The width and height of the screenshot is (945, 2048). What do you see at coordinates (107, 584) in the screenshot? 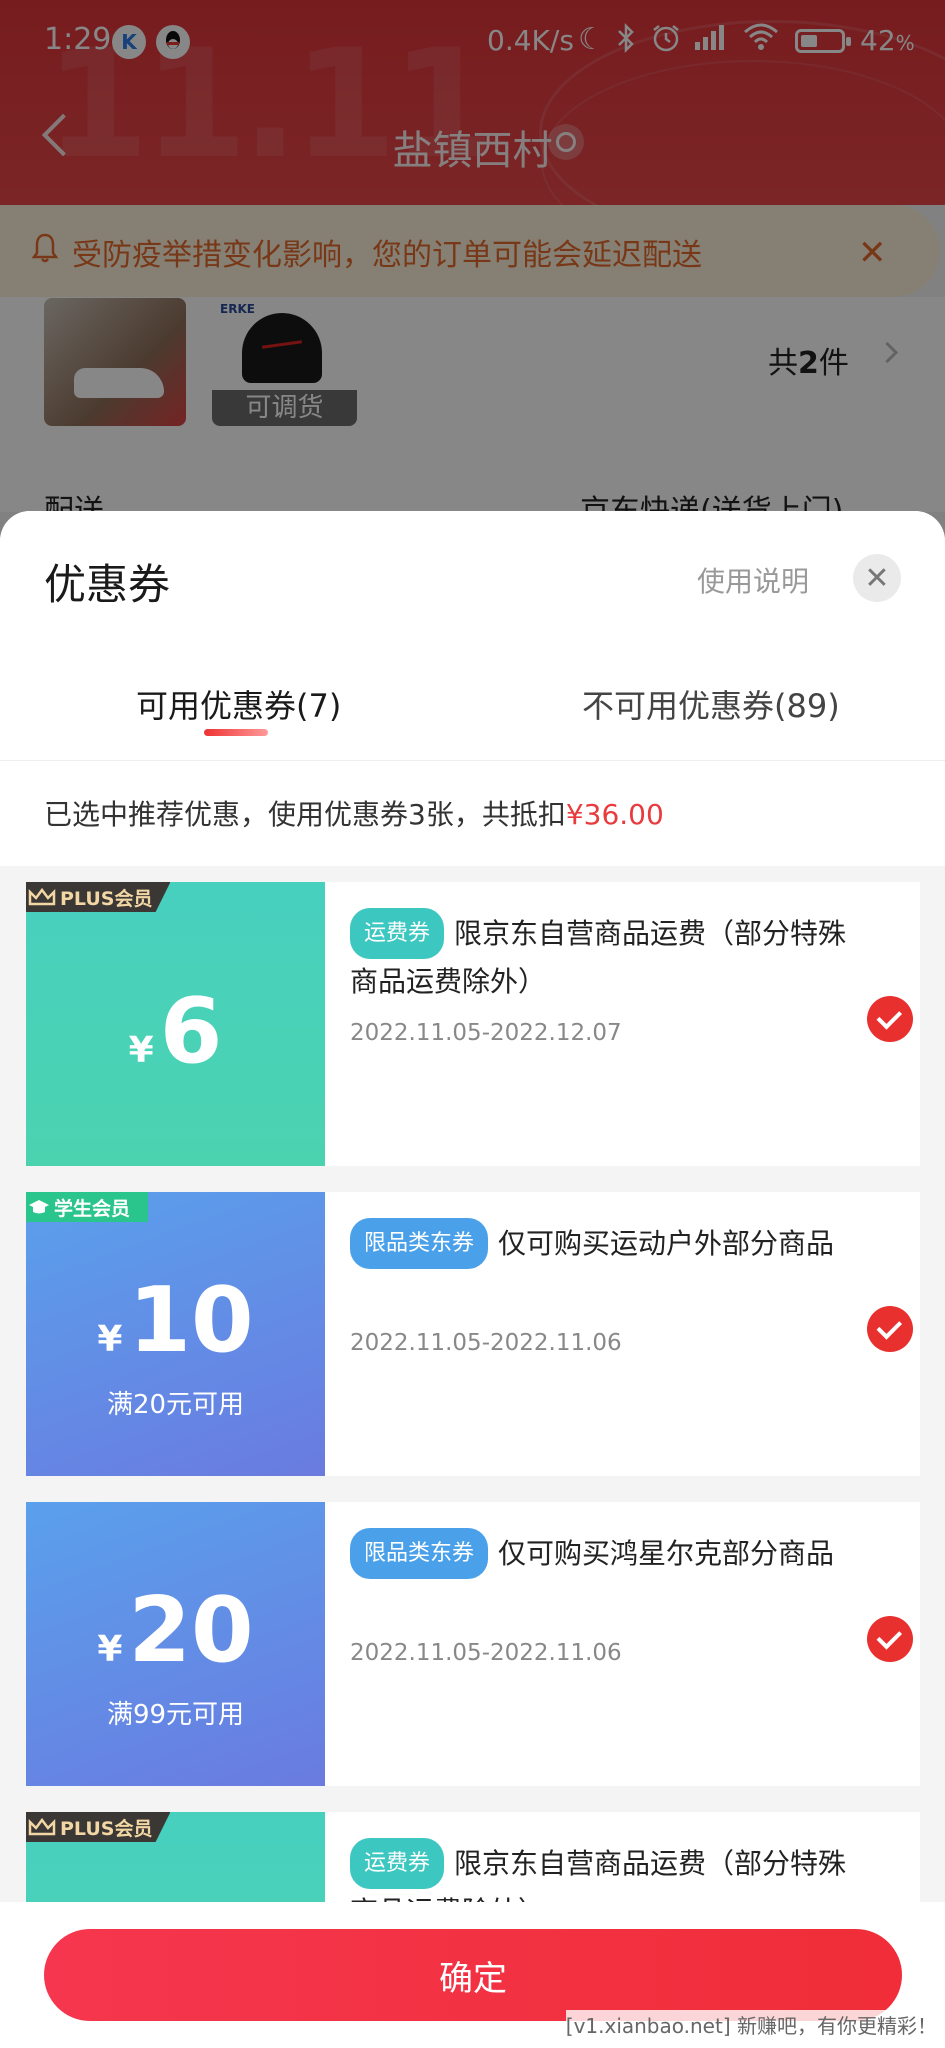
I see `sheet-title: 优惠券` at bounding box center [107, 584].